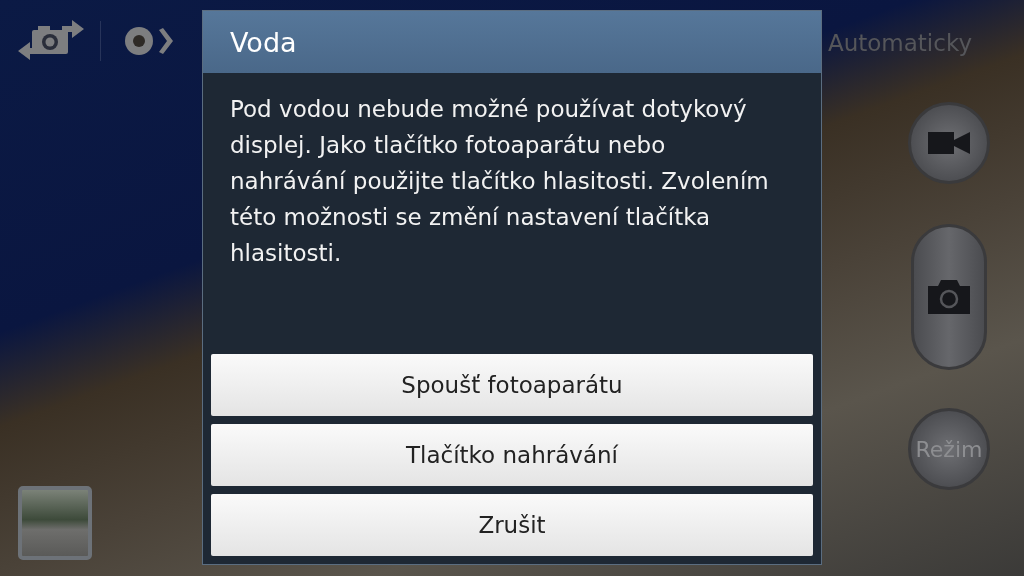 The width and height of the screenshot is (1024, 576). Describe the element at coordinates (899, 43) in the screenshot. I see `scene-mode-label: Automaticky` at that location.